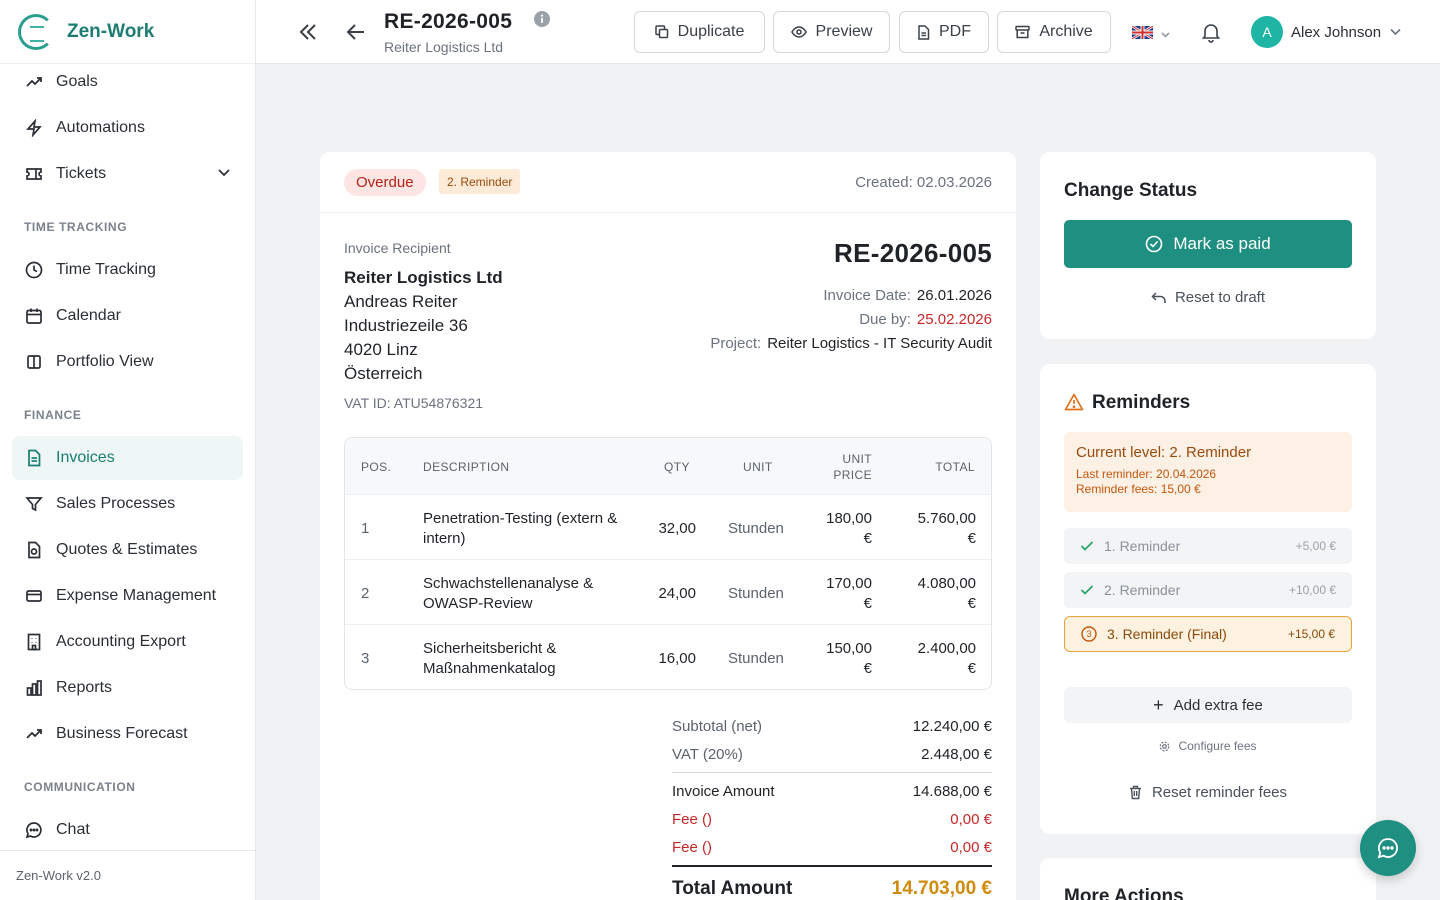  Describe the element at coordinates (1222, 243) in the screenshot. I see `mark-as-paid-label: Mark as paid` at that location.